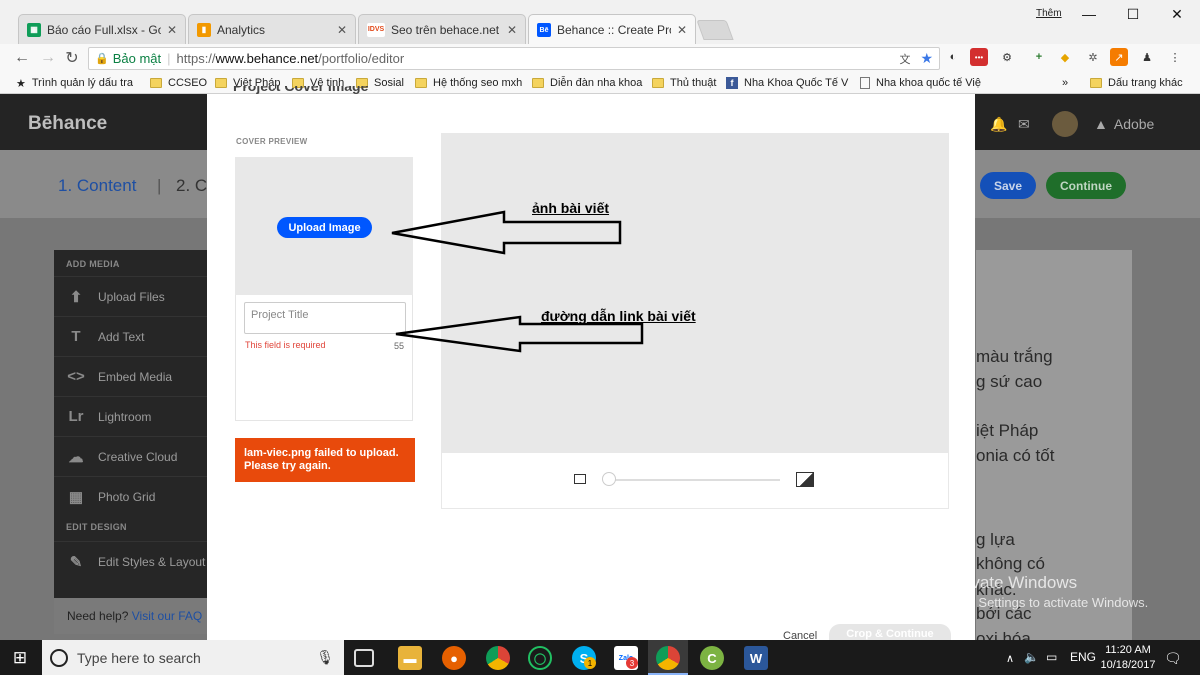 This screenshot has width=1200, height=675. I want to click on network-icon: ▭, so click(1051, 657).